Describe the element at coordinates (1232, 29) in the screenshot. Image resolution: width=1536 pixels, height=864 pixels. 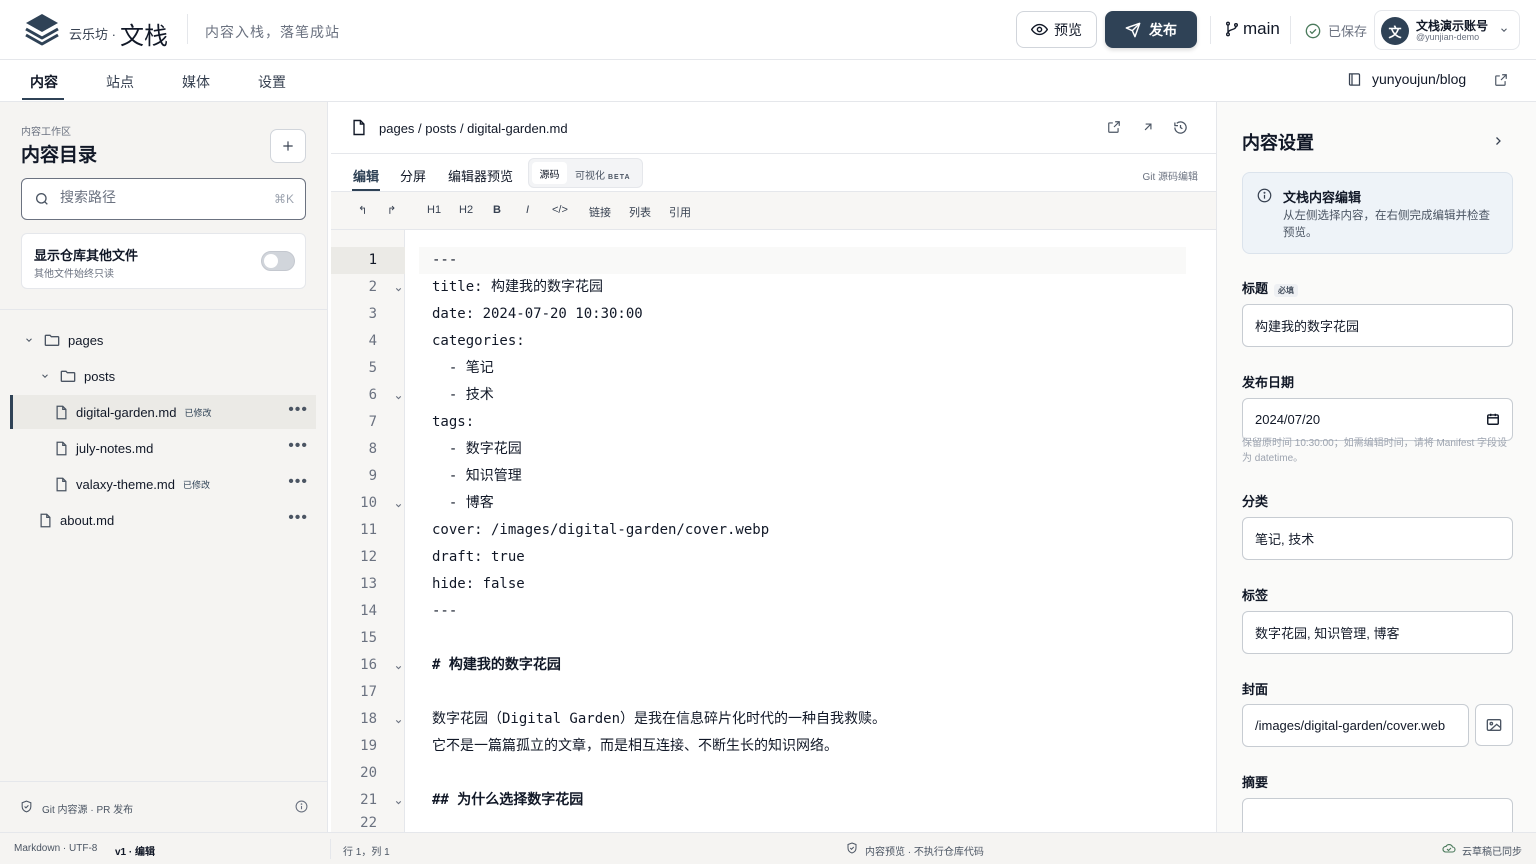
I see `git-branch-icon` at that location.